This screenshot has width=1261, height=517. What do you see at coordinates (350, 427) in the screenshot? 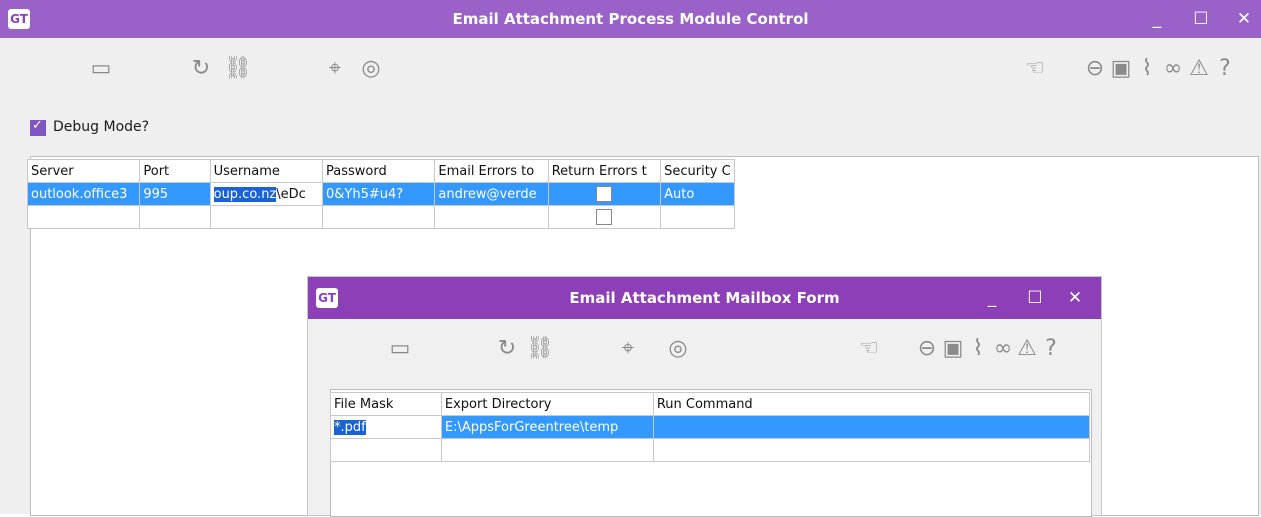
I see `file-mask-selected-text: *.pdf` at bounding box center [350, 427].